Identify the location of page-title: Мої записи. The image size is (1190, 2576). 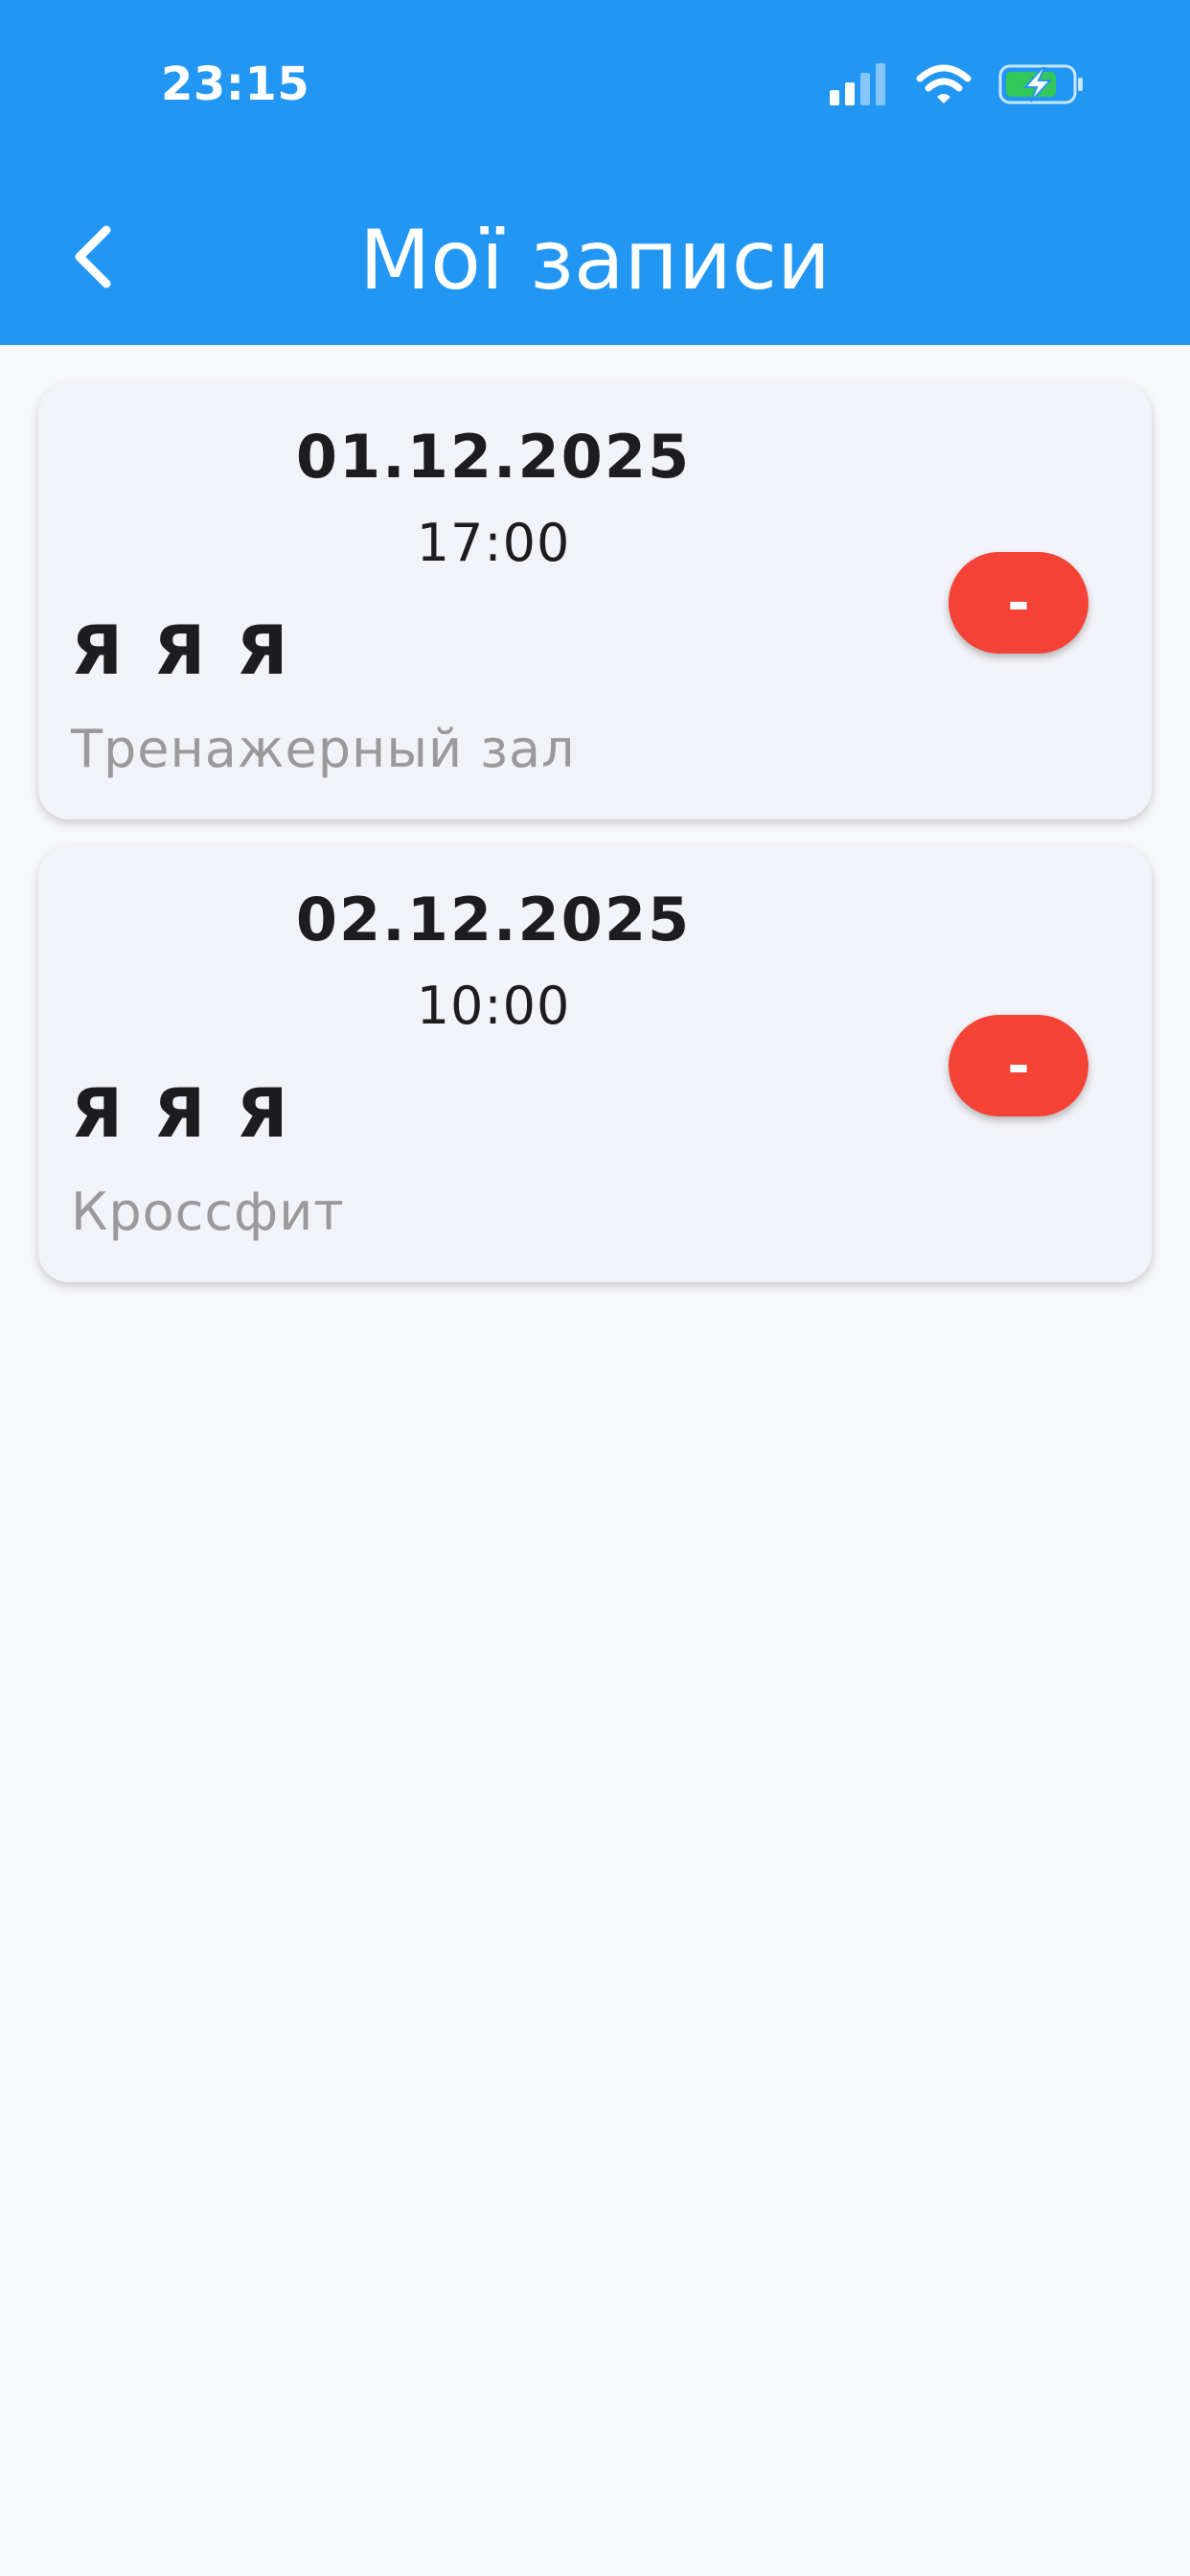
(595, 261).